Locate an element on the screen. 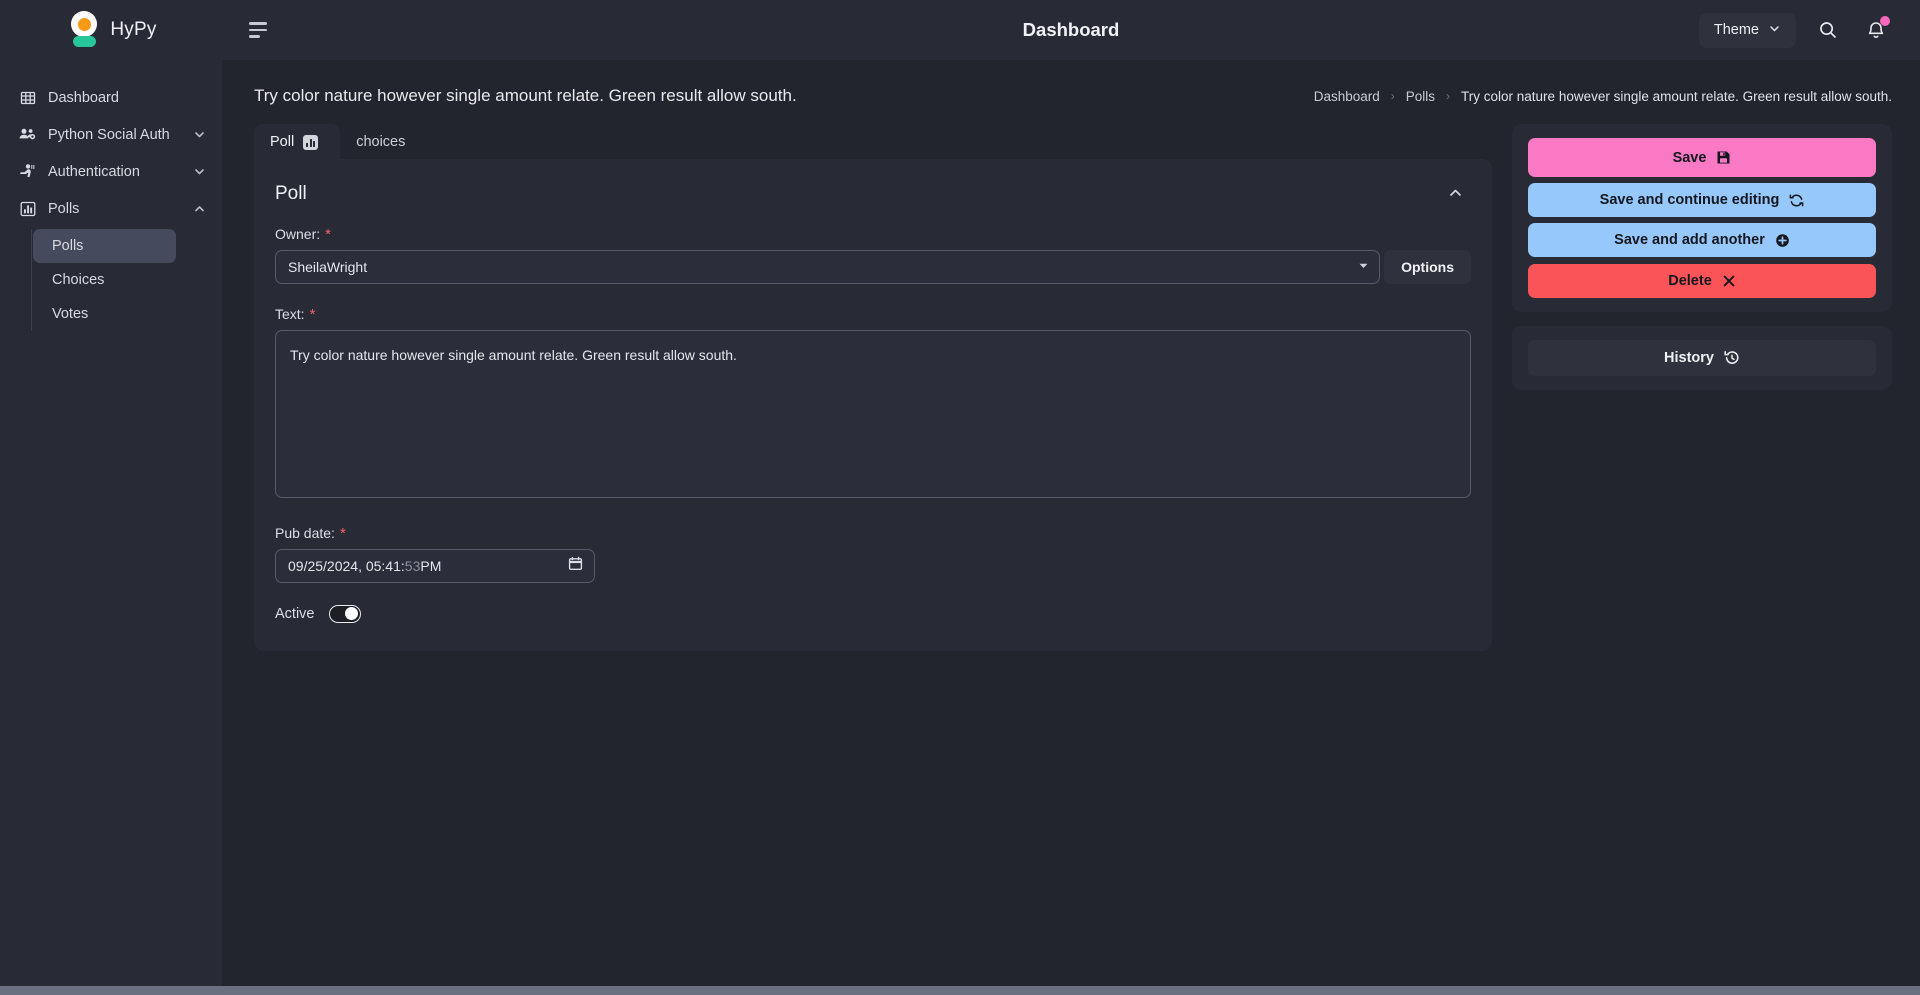  active-label: Active is located at coordinates (295, 614).